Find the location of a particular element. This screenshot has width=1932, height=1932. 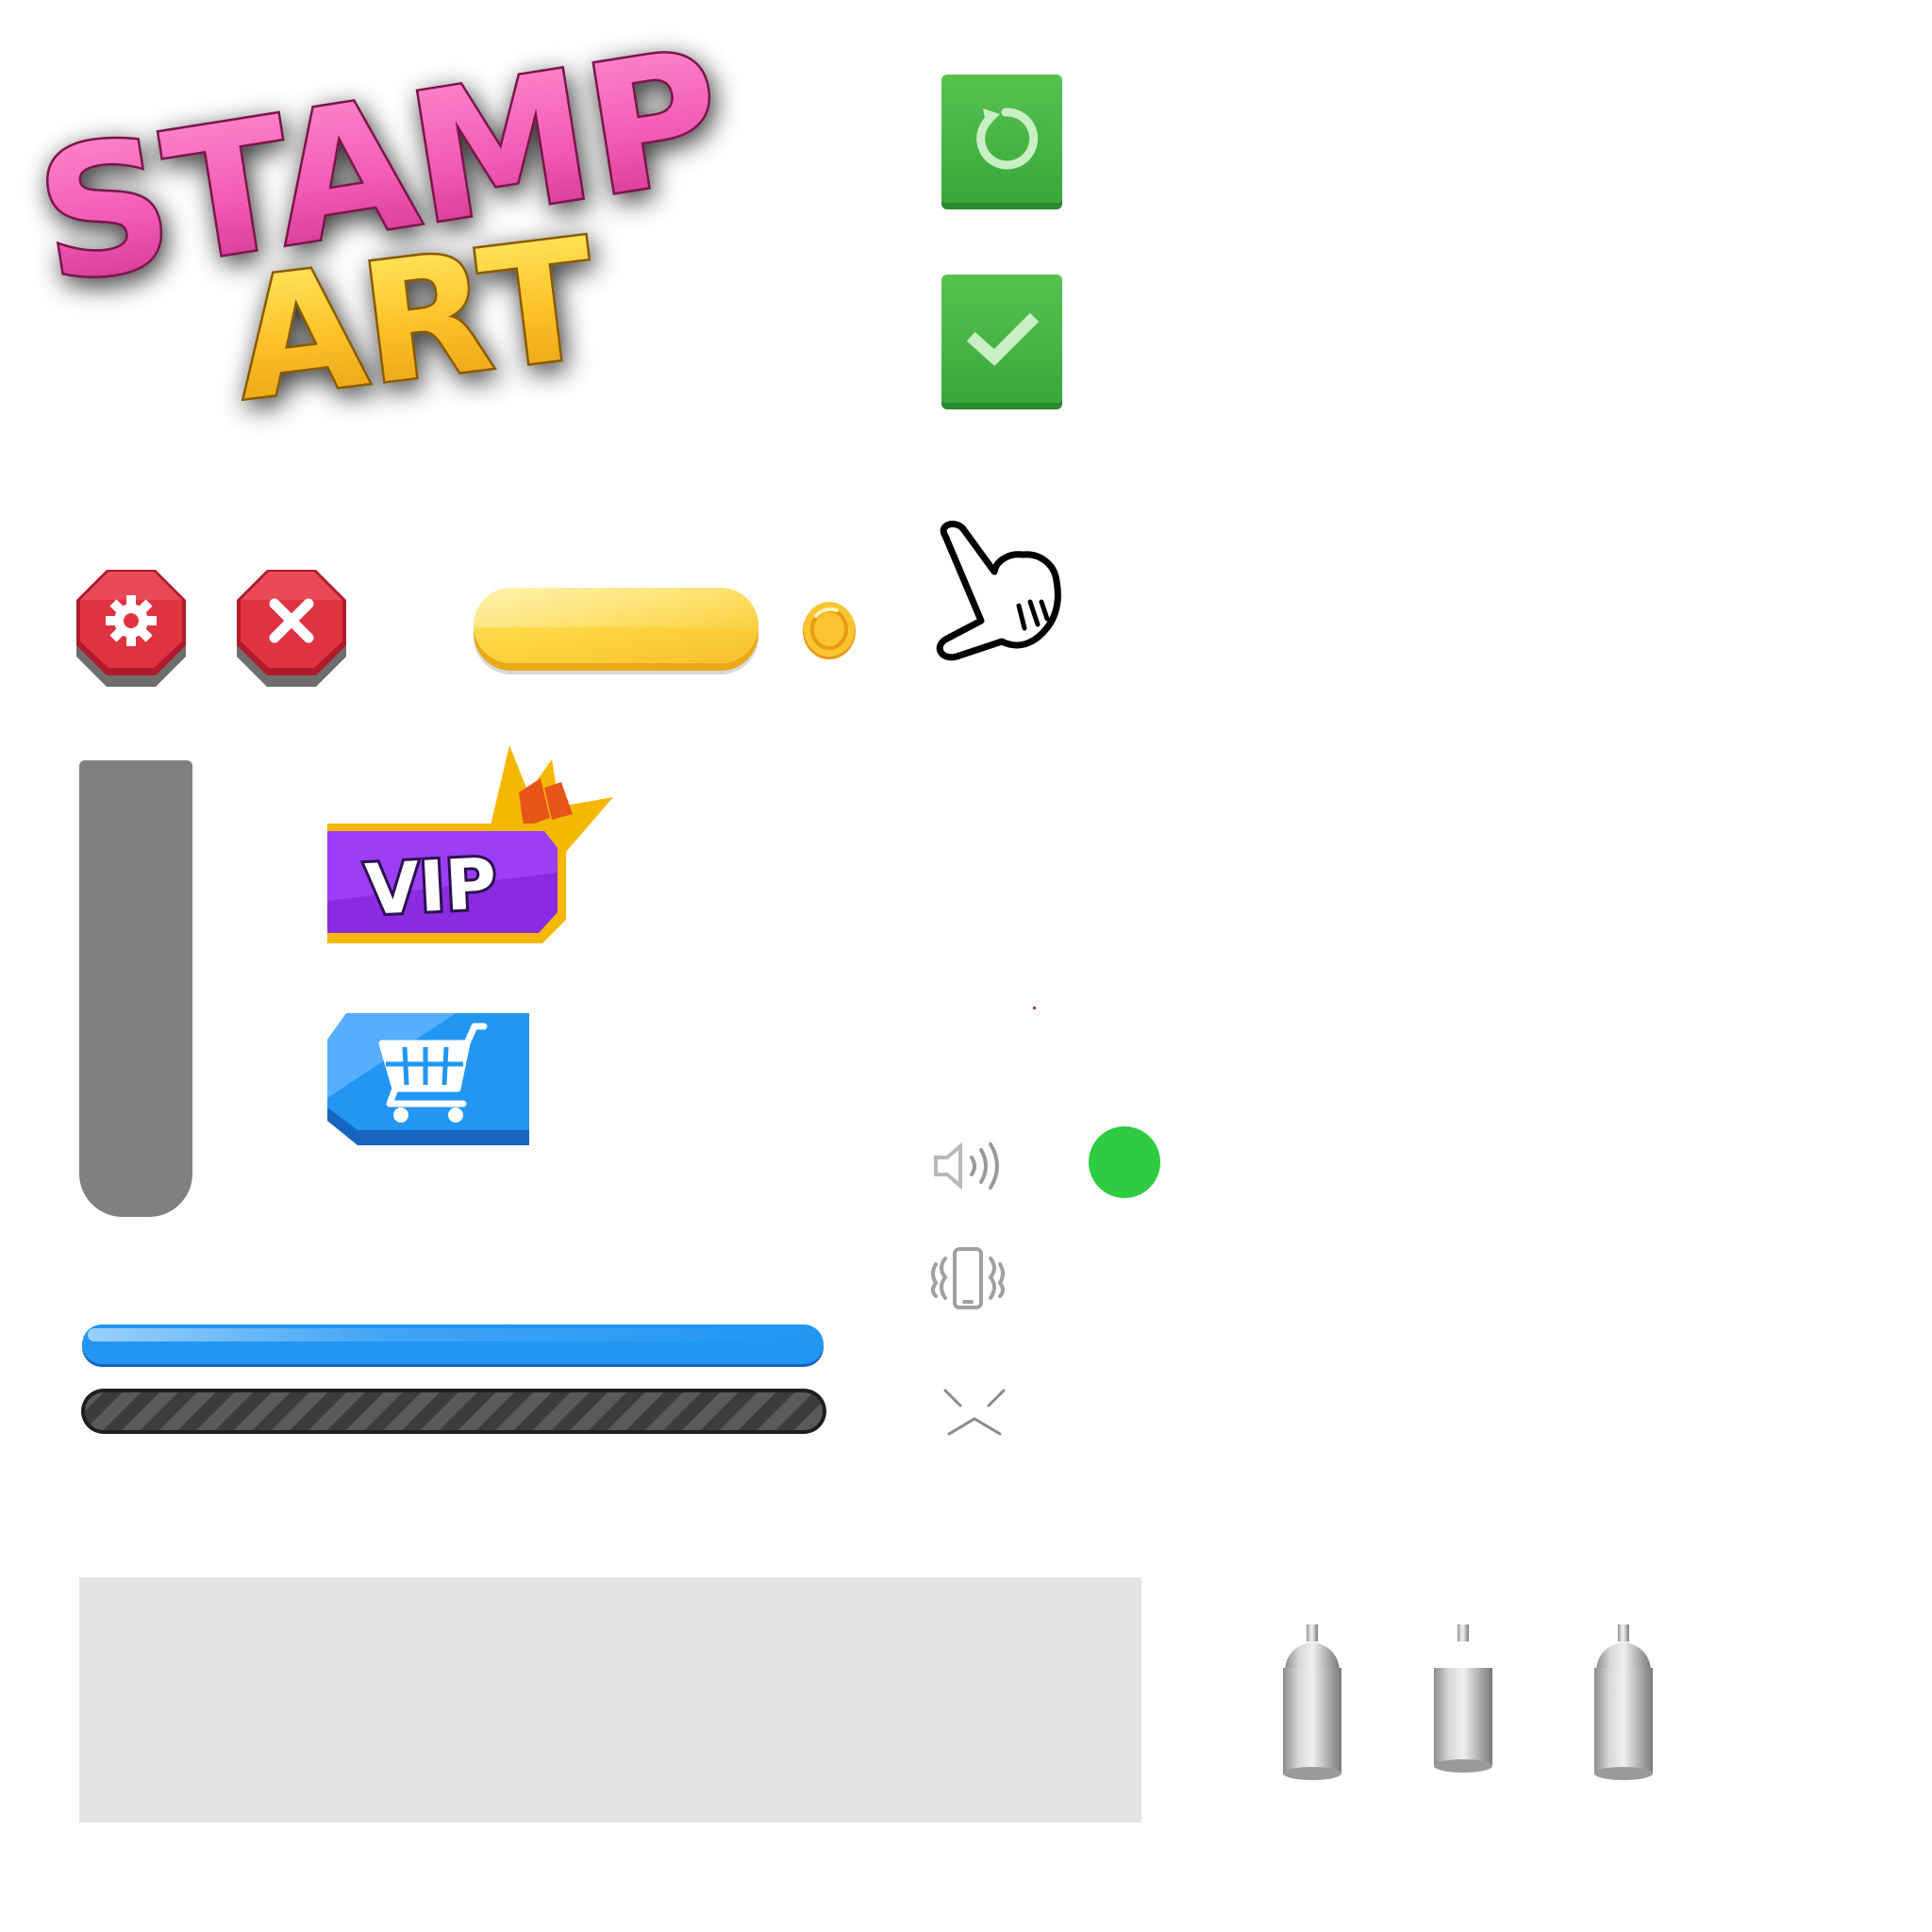

yellow-pill-button is located at coordinates (616, 626).